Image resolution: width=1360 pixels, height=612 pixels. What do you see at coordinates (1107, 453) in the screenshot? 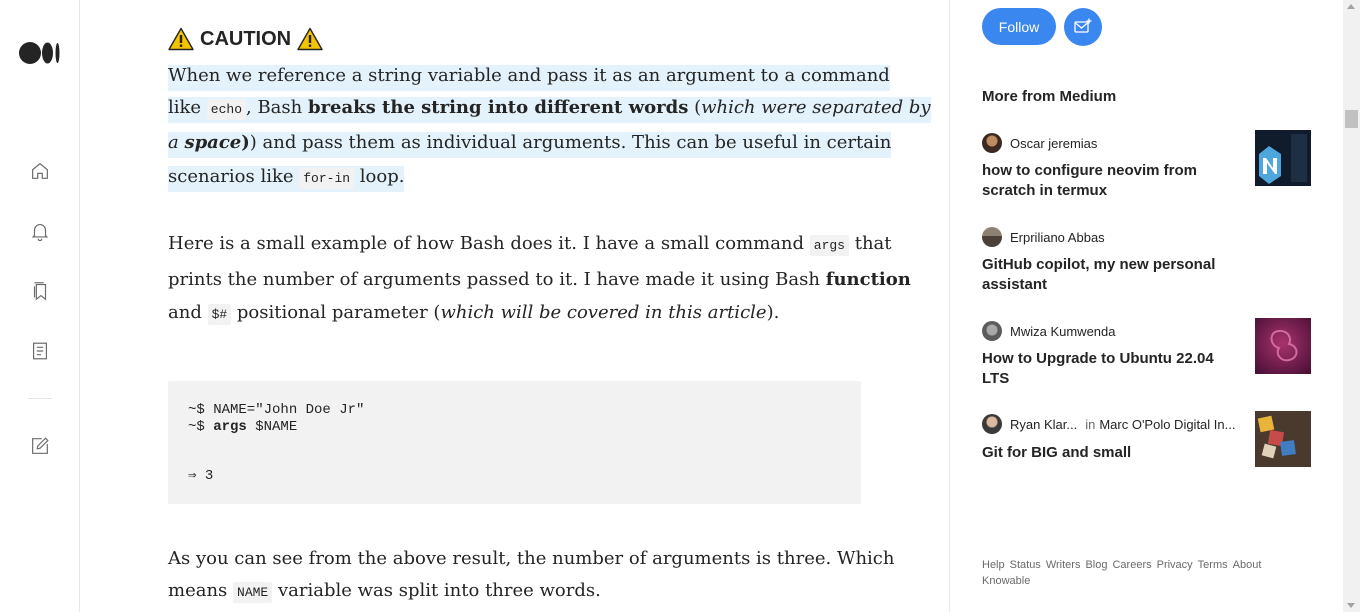
I see `rec-title: Git for BIG and small` at bounding box center [1107, 453].